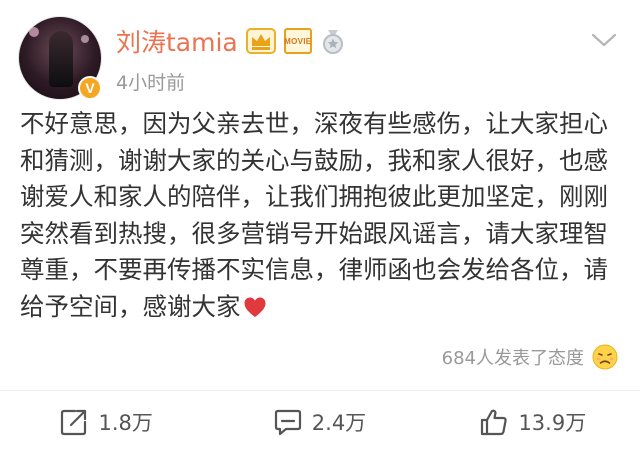  I want to click on author-name: 刘涛tamia, so click(177, 41).